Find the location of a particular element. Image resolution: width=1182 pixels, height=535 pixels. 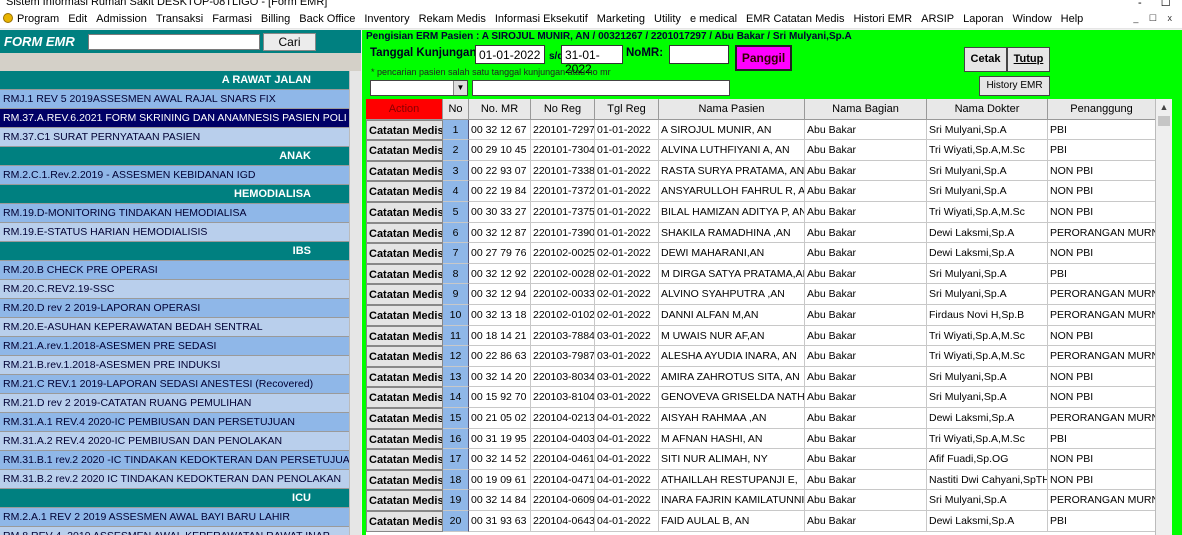

menu-item: Utility is located at coordinates (667, 19).